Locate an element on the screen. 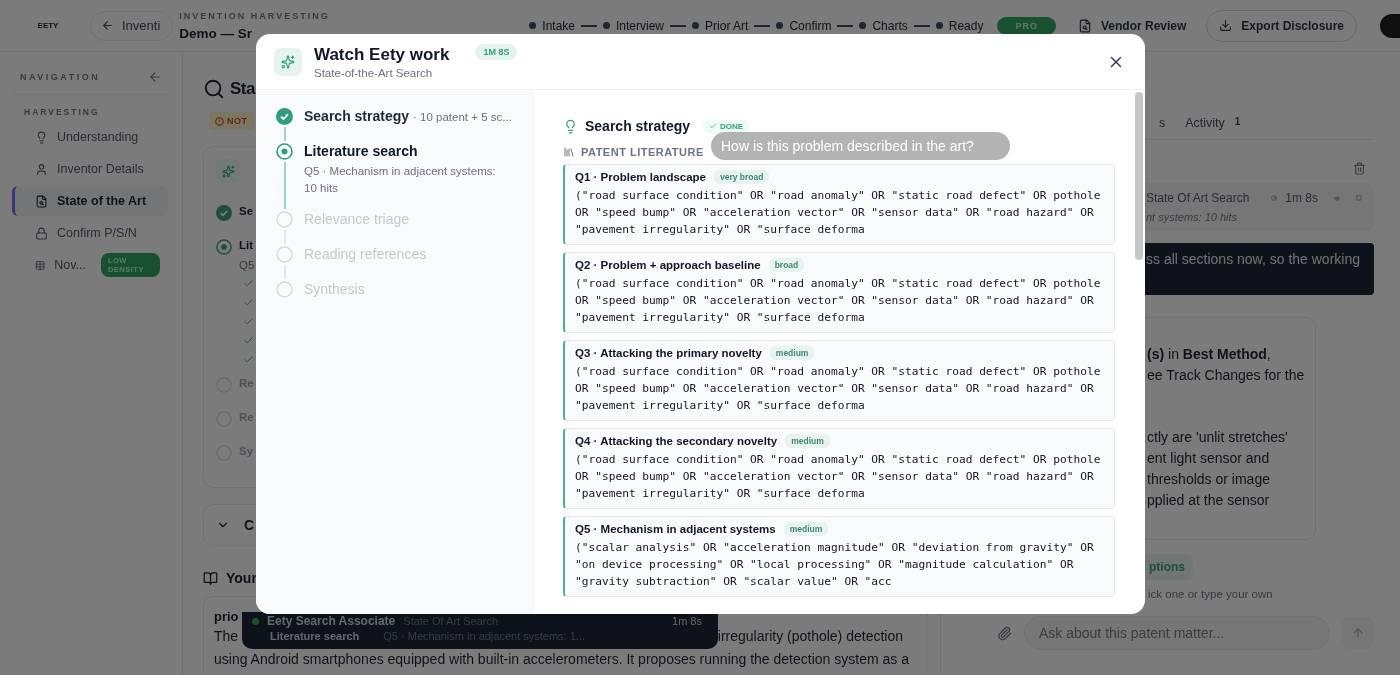 Image resolution: width=1400 pixels, height=675 pixels. query-text: ("scalar analysis" OR "acceleration magnitude" OR "deviation from gravity" OR "on device processing" OR "local processing" OR "magnitude calculation" OR "gravity subtraction" OR "scalar value" OR "acc is located at coordinates (835, 565).